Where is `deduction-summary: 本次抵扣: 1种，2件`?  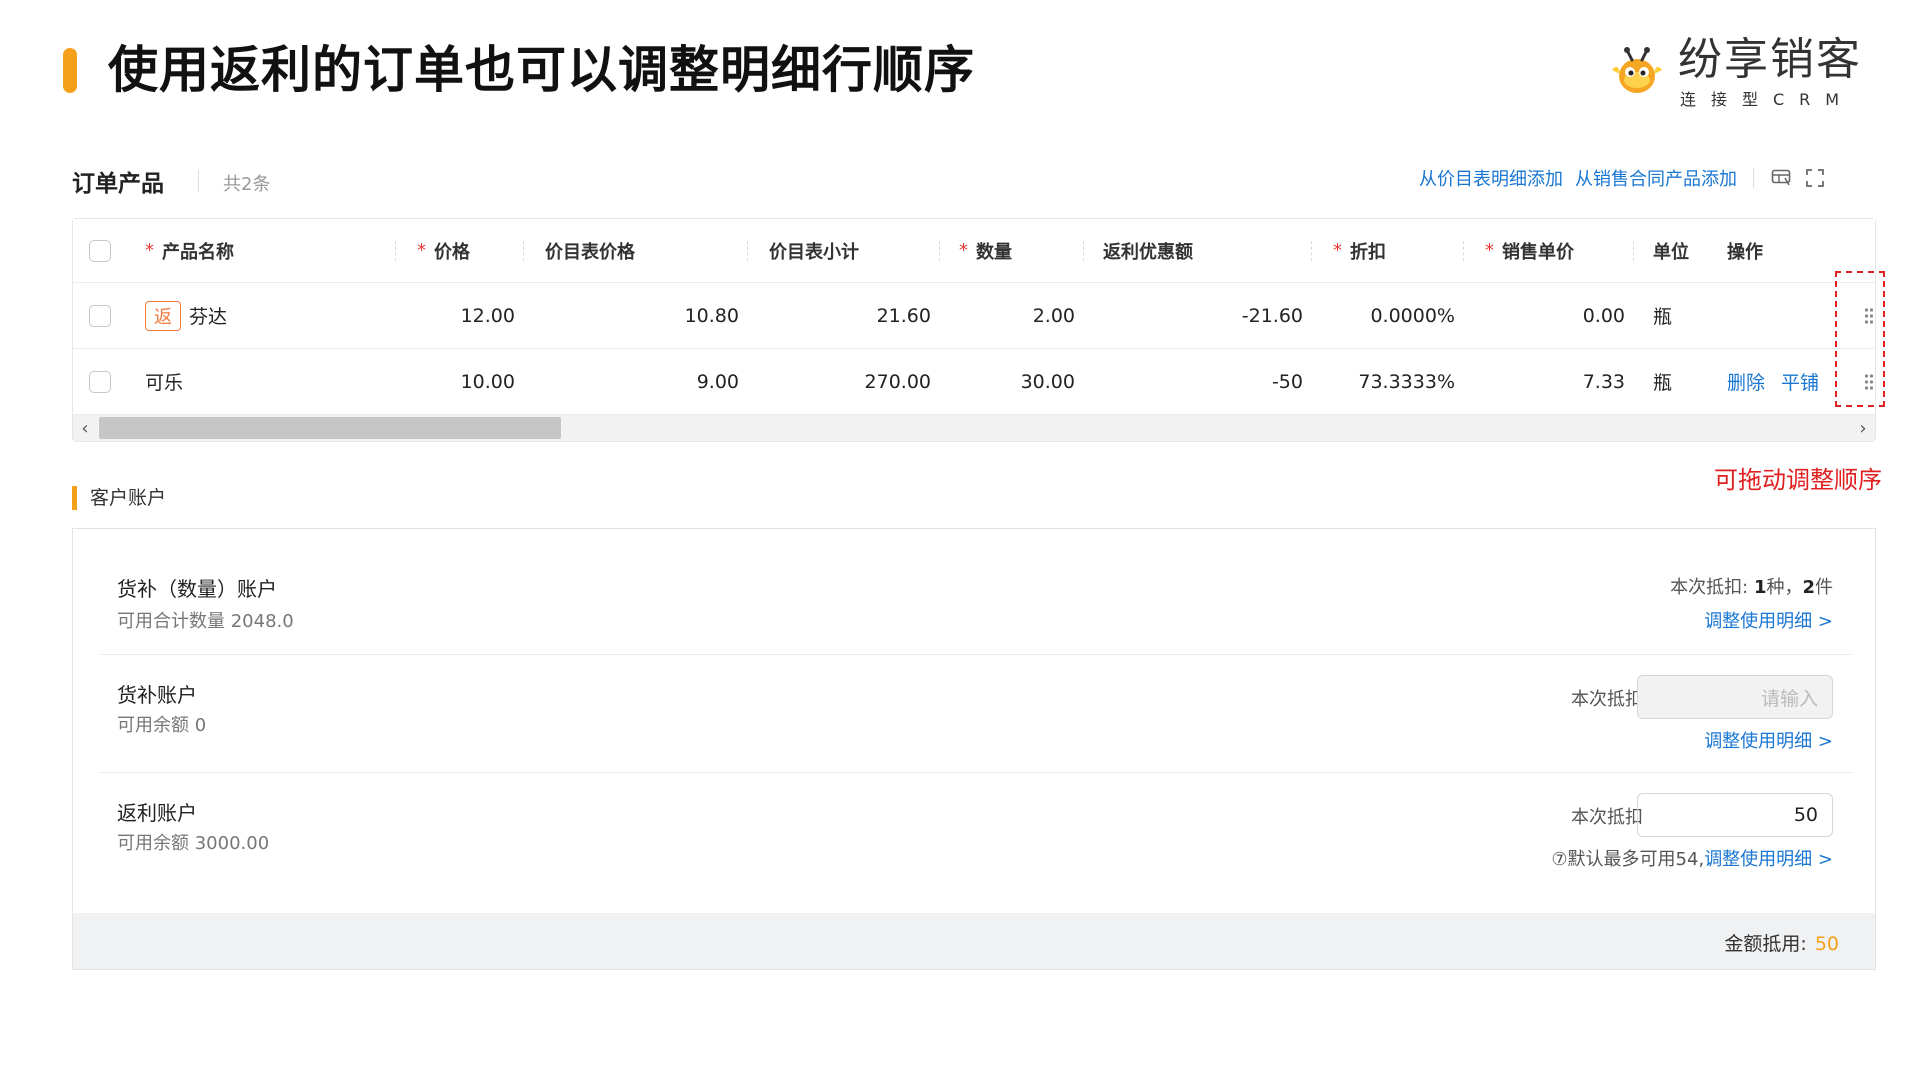 deduction-summary: 本次抵扣: 1种，2件 is located at coordinates (1751, 587).